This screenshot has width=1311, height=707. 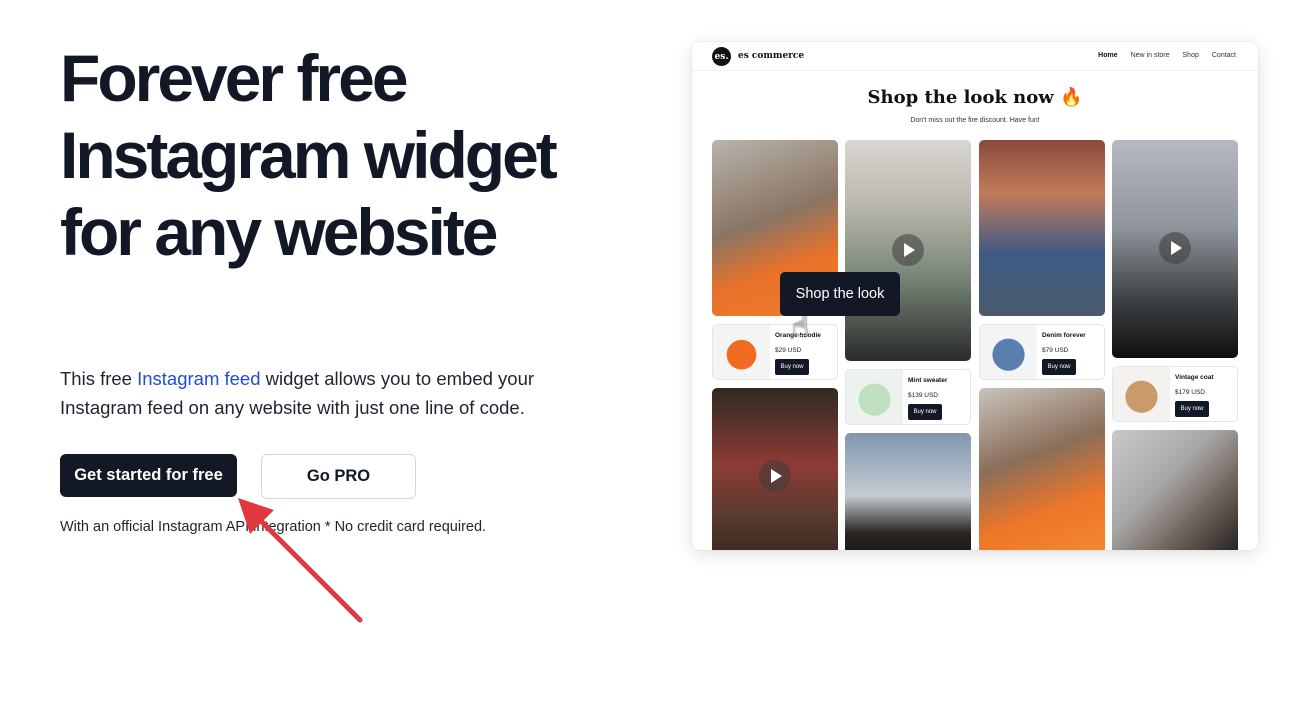 I want to click on product-name: Mint sweater, so click(x=928, y=380).